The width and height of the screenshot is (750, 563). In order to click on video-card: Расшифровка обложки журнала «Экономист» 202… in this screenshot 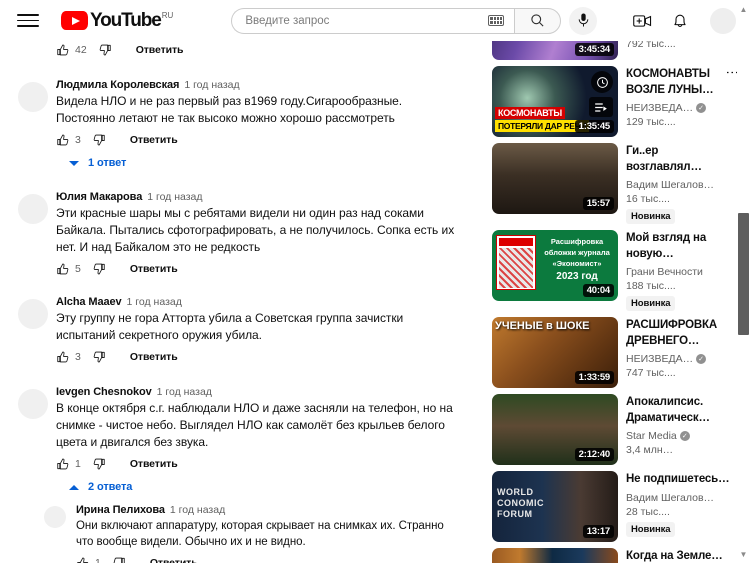, I will do `click(614, 270)`.